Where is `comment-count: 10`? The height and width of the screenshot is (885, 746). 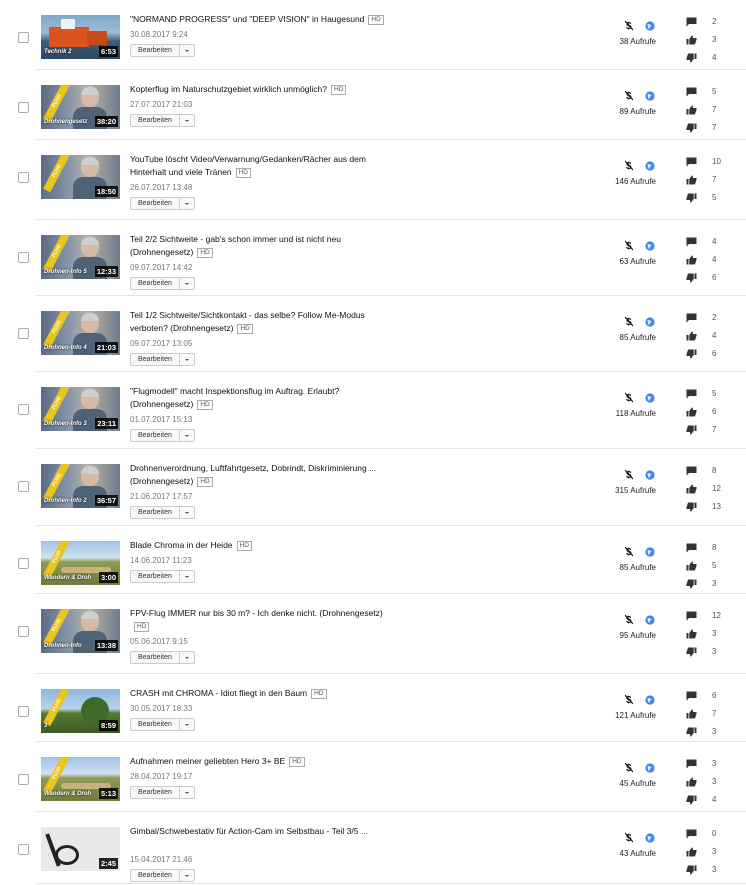 comment-count: 10 is located at coordinates (706, 162).